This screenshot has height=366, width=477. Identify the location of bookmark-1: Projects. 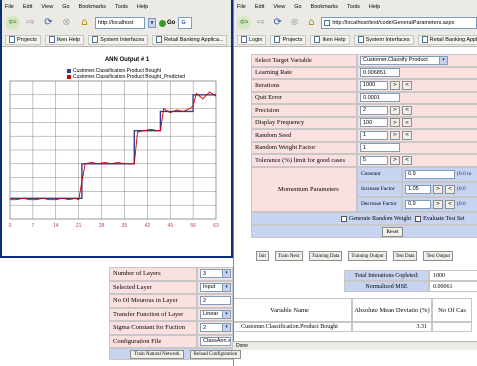
(288, 39).